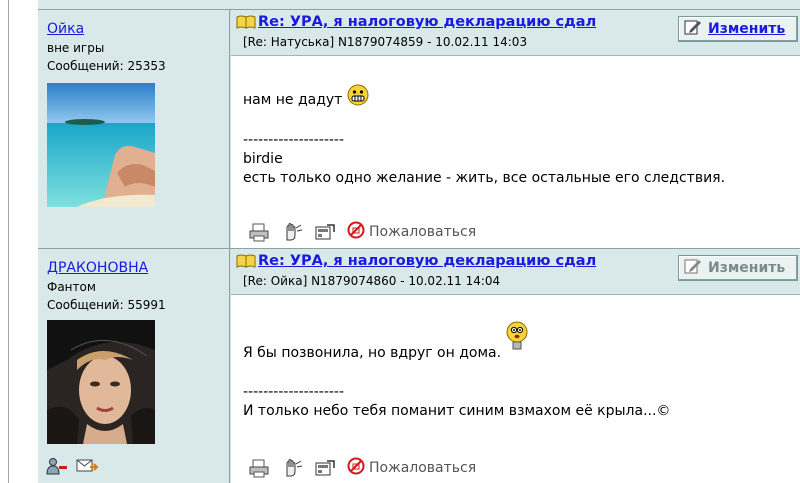 Image resolution: width=800 pixels, height=483 pixels. Describe the element at coordinates (372, 281) in the screenshot. I see `post-meta: [Re: Ойка] N1879074860 - 10.02.11 14:04` at that location.